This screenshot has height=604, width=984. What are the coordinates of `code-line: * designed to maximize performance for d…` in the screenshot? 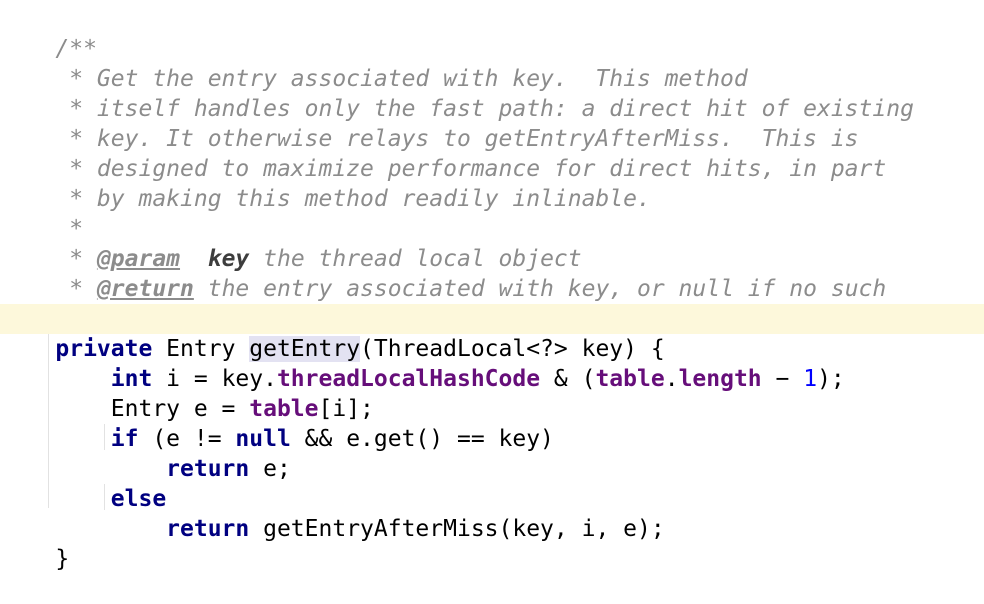 It's located at (492, 153).